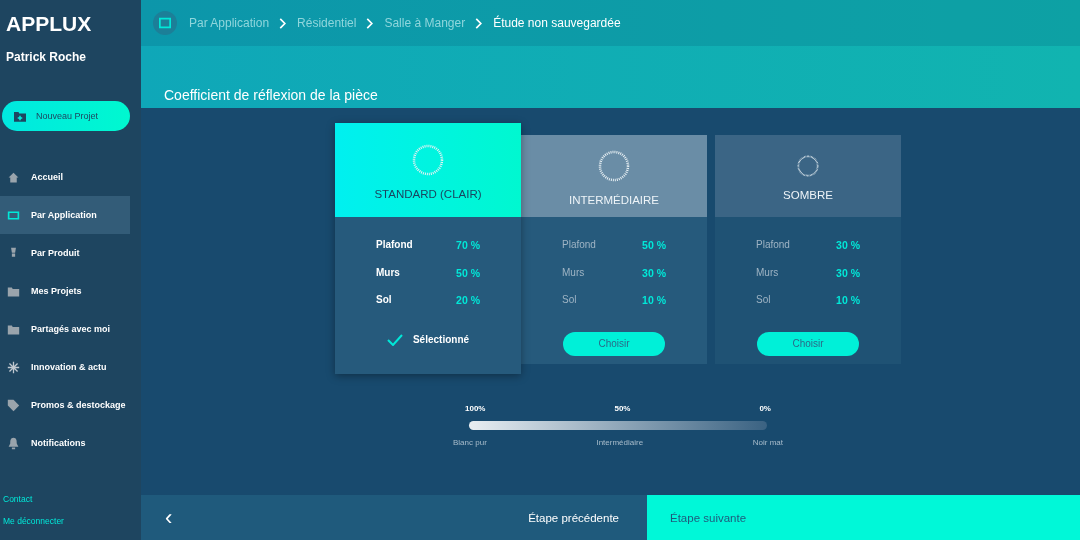  Describe the element at coordinates (622, 408) in the screenshot. I see `scale-label: 50%` at that location.